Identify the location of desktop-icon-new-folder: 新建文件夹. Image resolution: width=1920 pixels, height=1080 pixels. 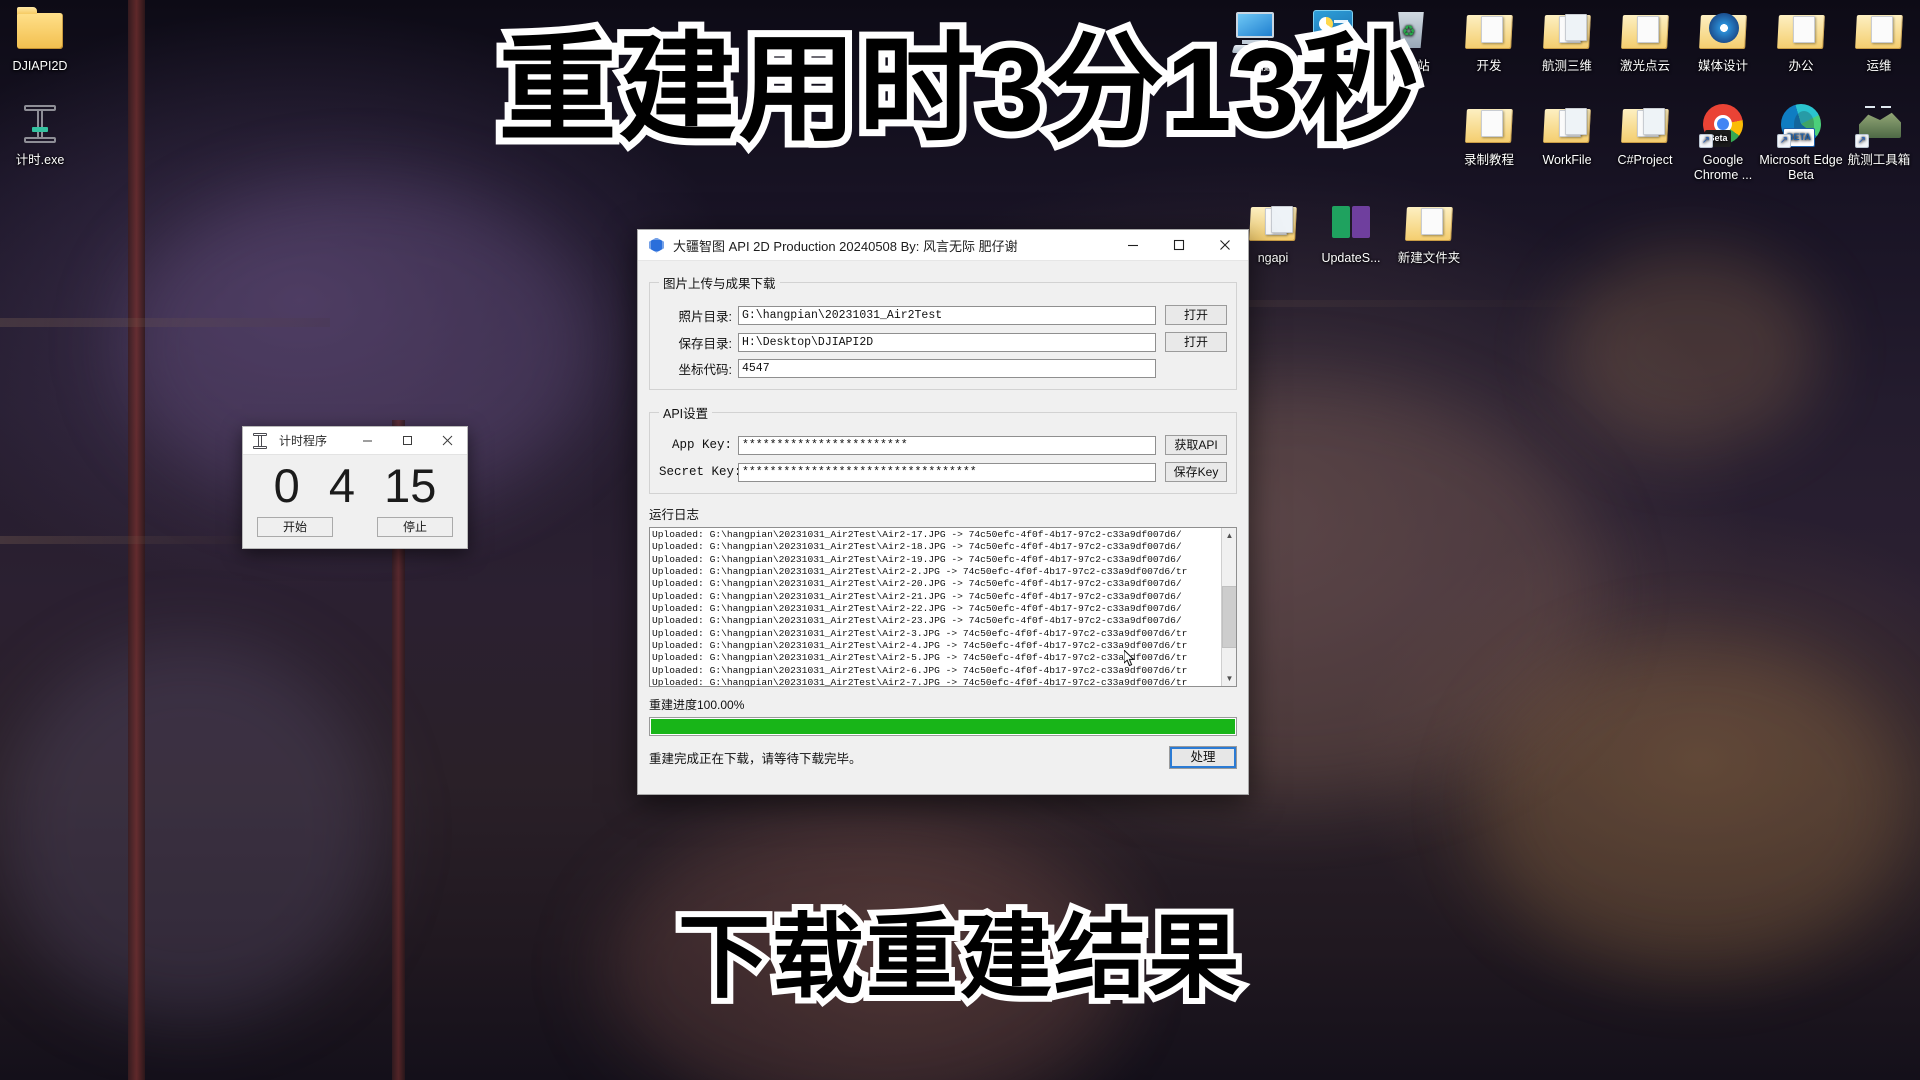
(1429, 232).